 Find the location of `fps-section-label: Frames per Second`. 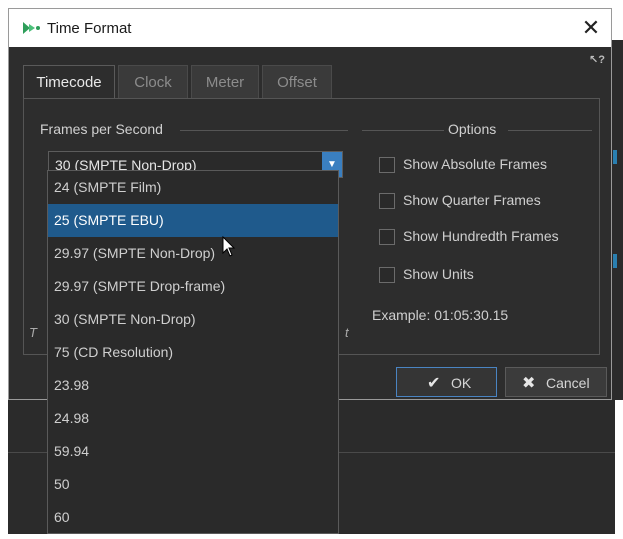

fps-section-label: Frames per Second is located at coordinates (101, 129).